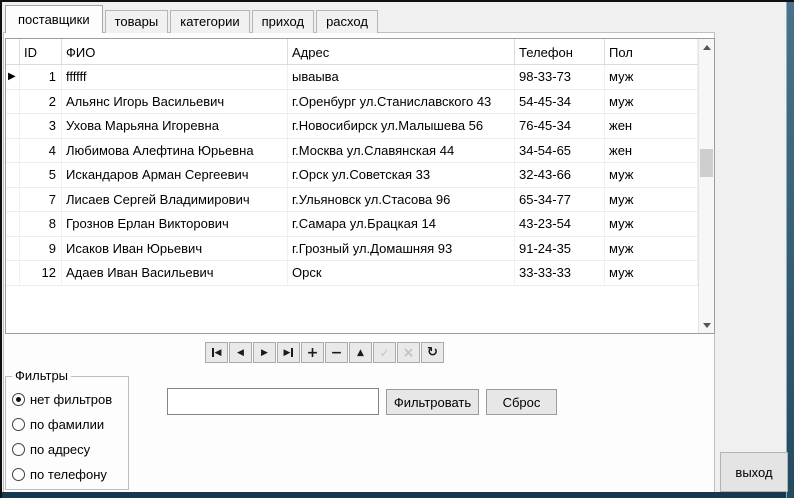 The width and height of the screenshot is (794, 498). I want to click on navigator-edit-button: ▲, so click(360, 352).